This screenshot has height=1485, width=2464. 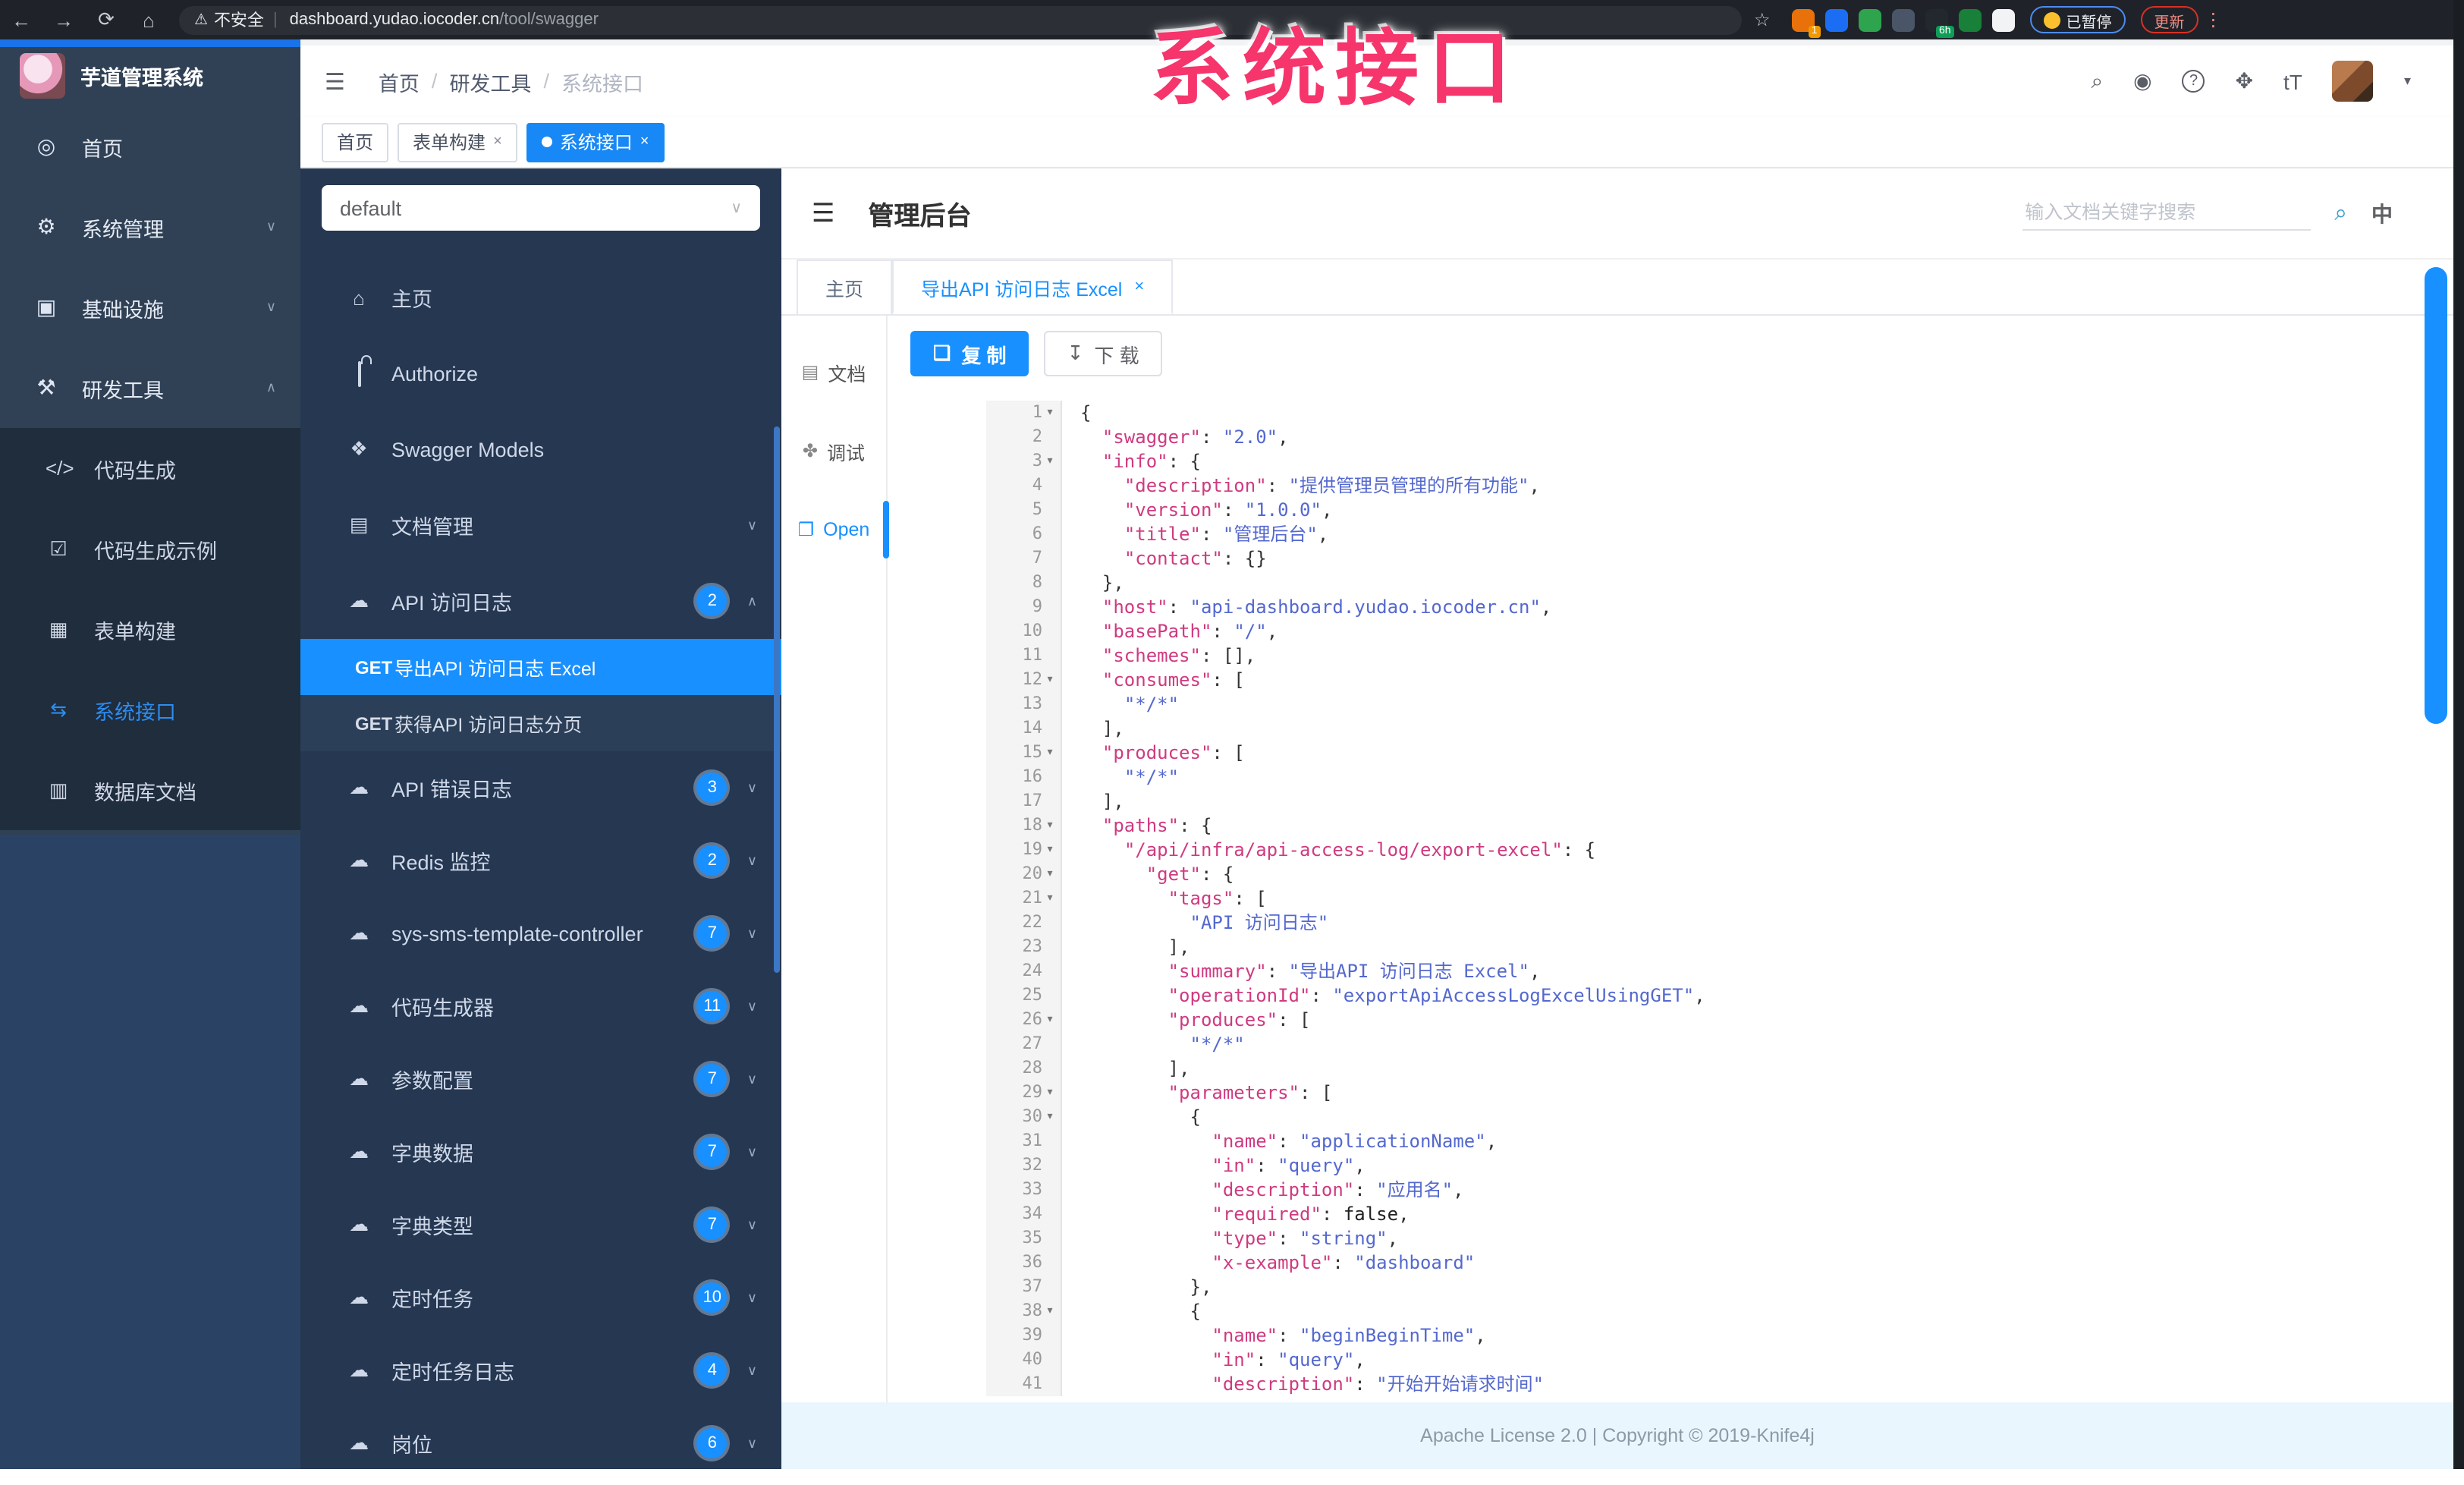 I want to click on swagger-menu-item-Authorize: Authorize, so click(x=540, y=373).